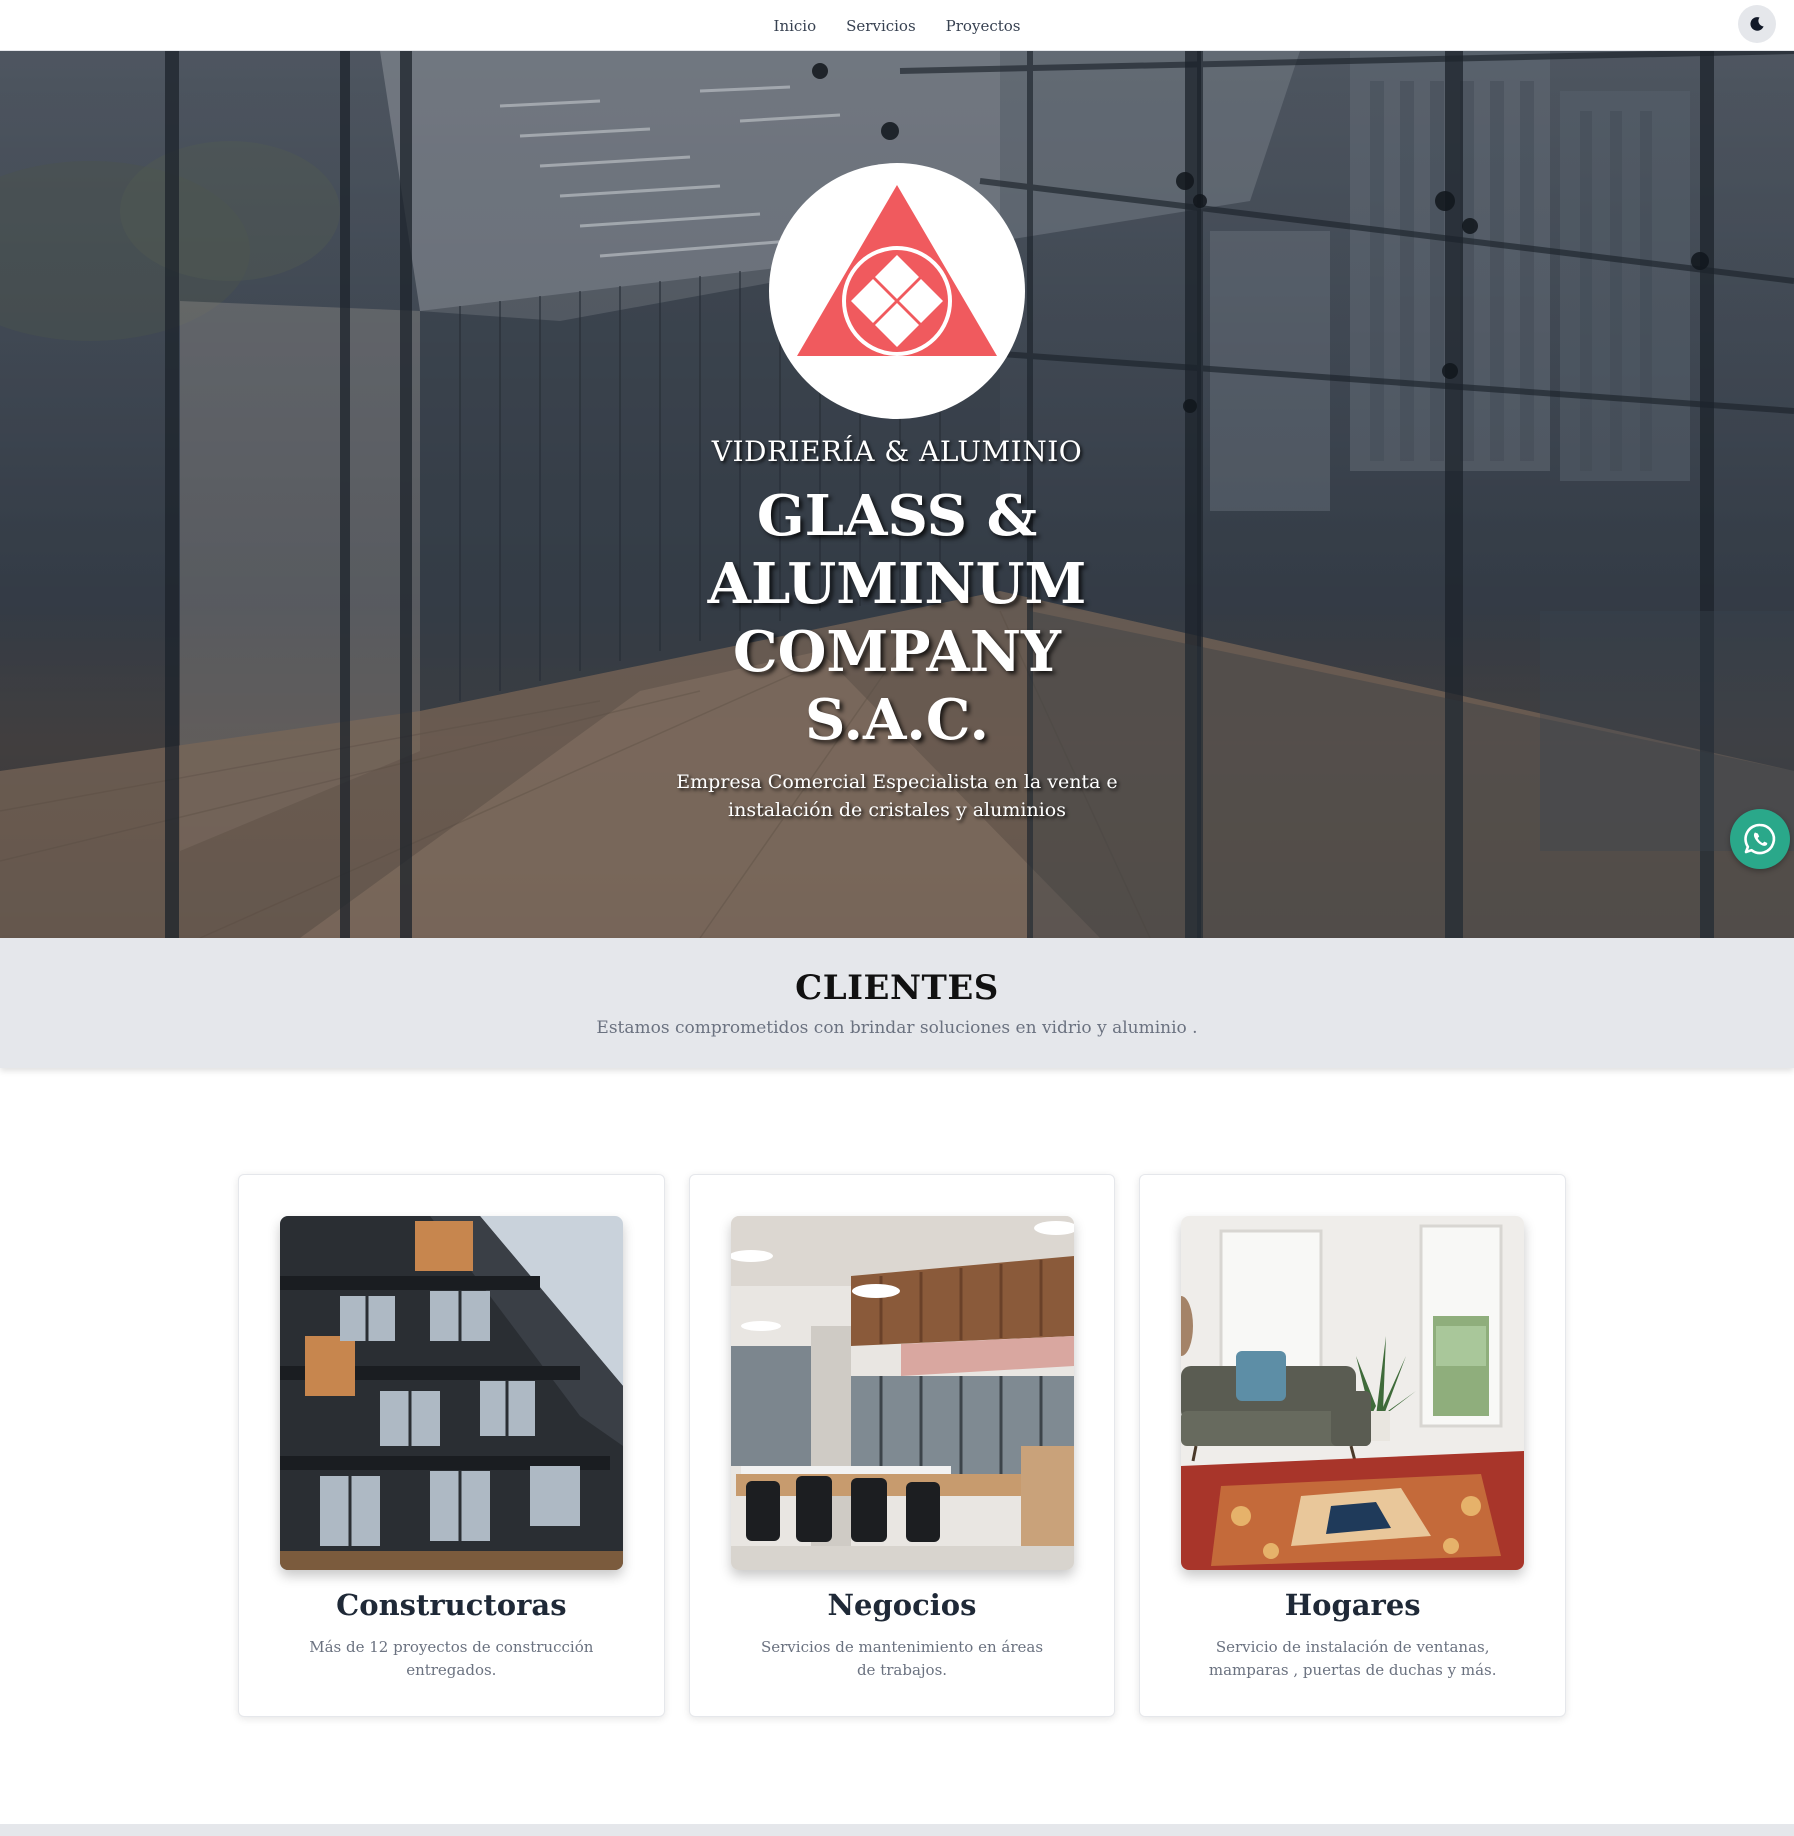  Describe the element at coordinates (897, 451) in the screenshot. I see `hero-kicker: VIDRIERÍA & ALUMINIO` at that location.